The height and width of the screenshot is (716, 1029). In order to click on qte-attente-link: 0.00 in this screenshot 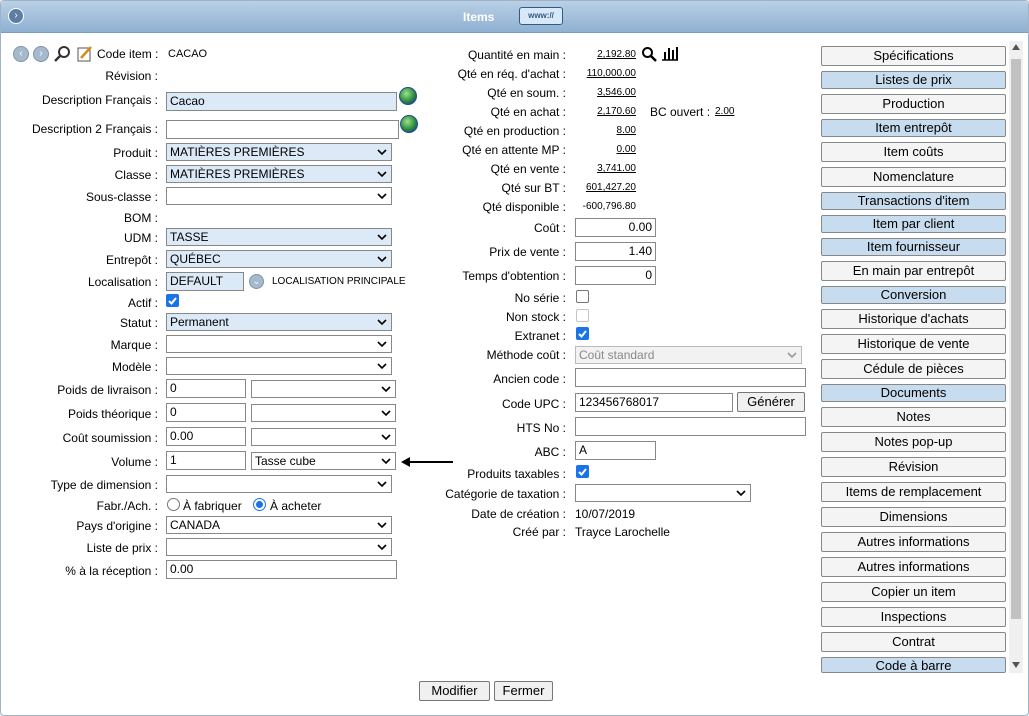, I will do `click(606, 149)`.